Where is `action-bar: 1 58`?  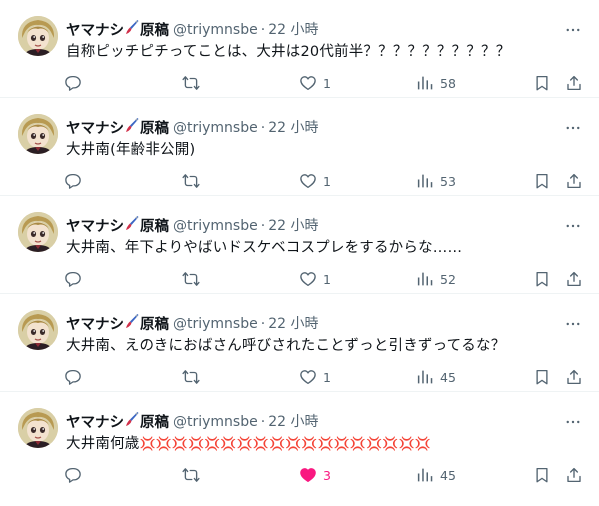
action-bar: 1 58 is located at coordinates (299, 83).